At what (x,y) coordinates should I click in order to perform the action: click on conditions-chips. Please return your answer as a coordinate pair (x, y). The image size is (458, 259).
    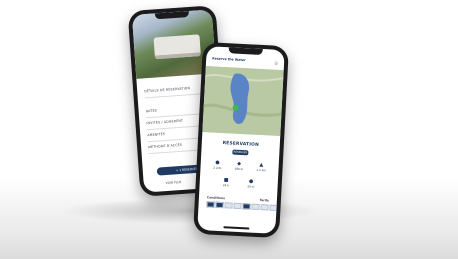
    Looking at the image, I should click on (224, 205).